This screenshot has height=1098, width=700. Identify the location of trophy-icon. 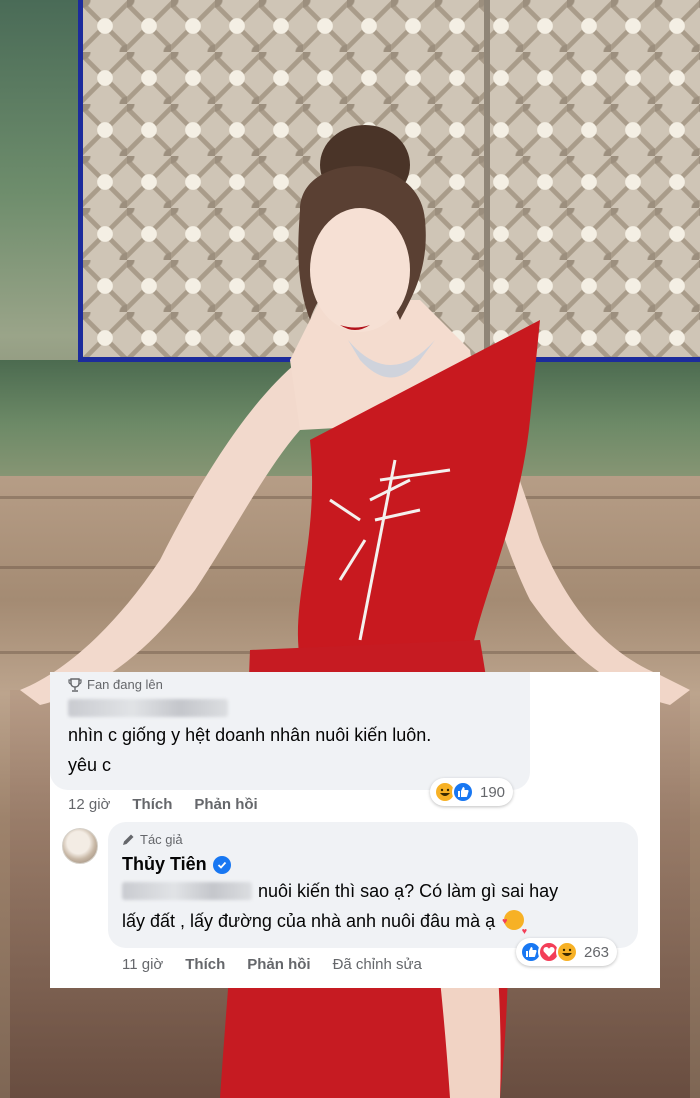
(75, 684).